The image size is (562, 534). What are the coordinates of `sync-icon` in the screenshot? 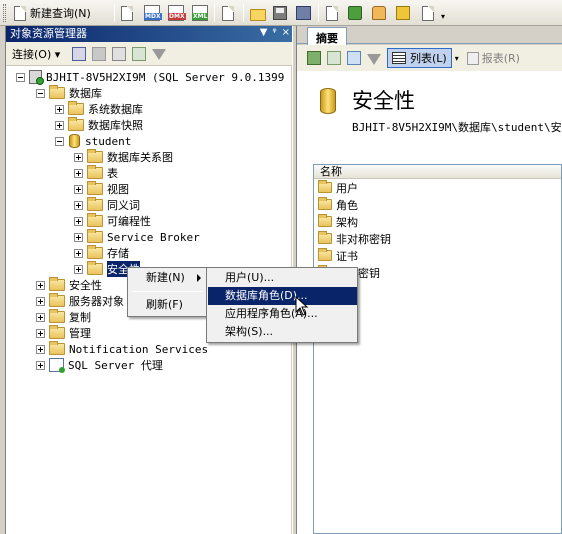 It's located at (334, 58).